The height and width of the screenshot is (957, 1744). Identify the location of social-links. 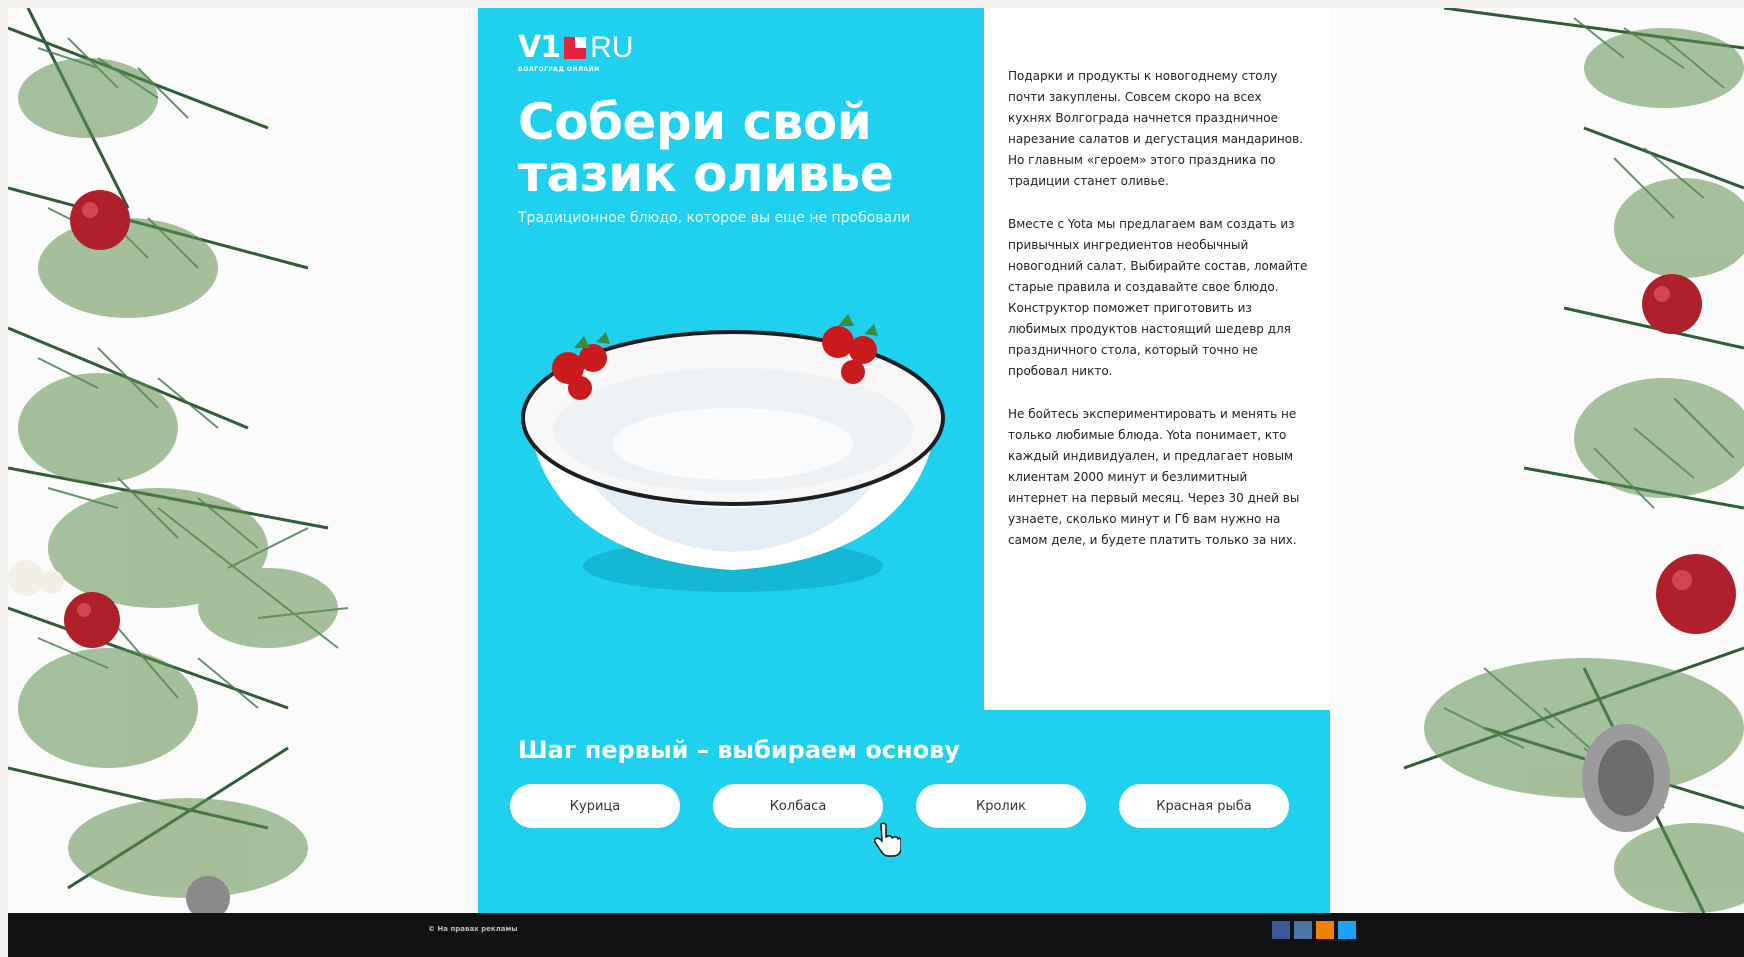
(1314, 930).